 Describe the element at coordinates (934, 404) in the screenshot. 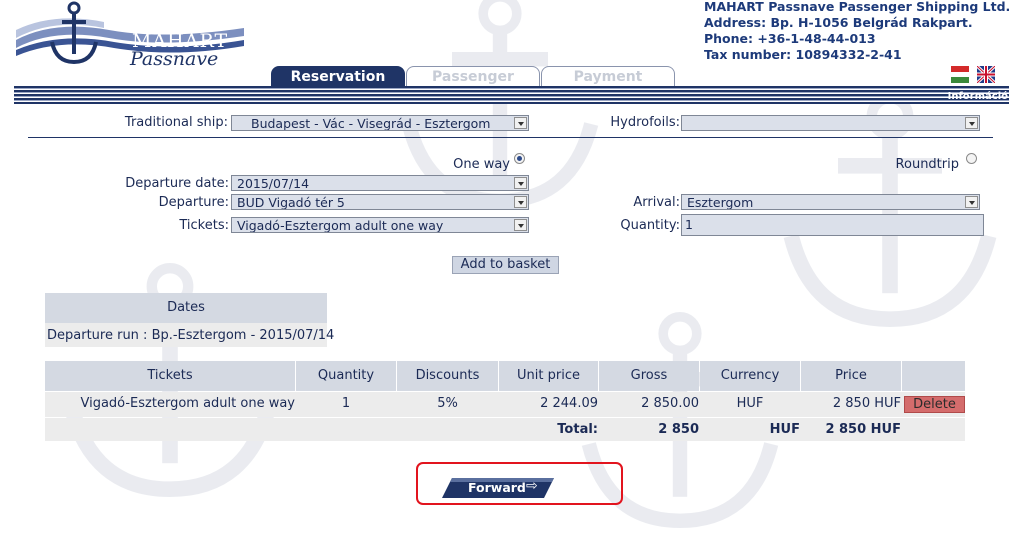

I see `delete-button: Delete` at that location.